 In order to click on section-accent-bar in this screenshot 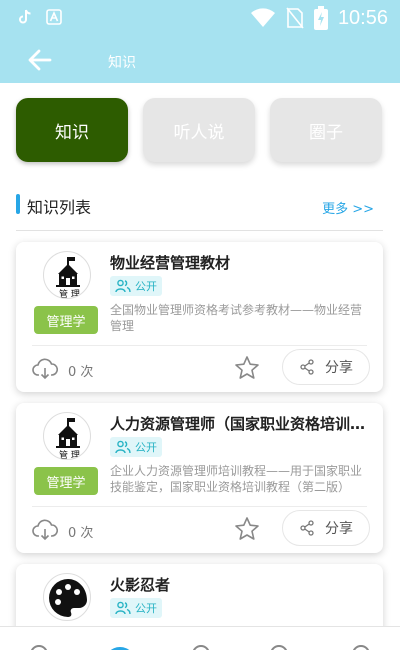, I will do `click(18, 204)`.